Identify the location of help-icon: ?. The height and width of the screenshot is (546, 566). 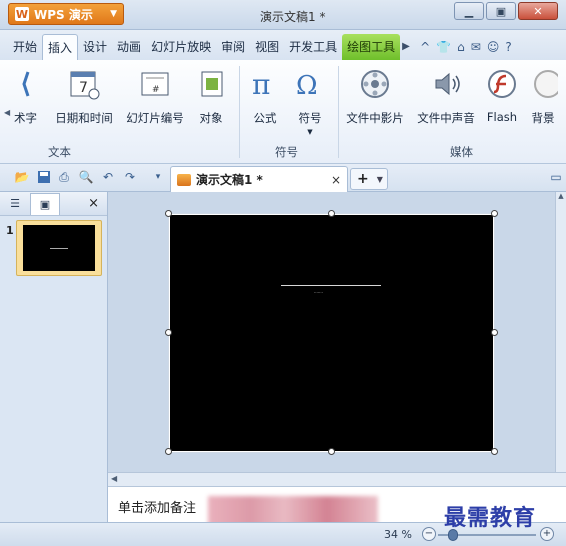
(508, 47).